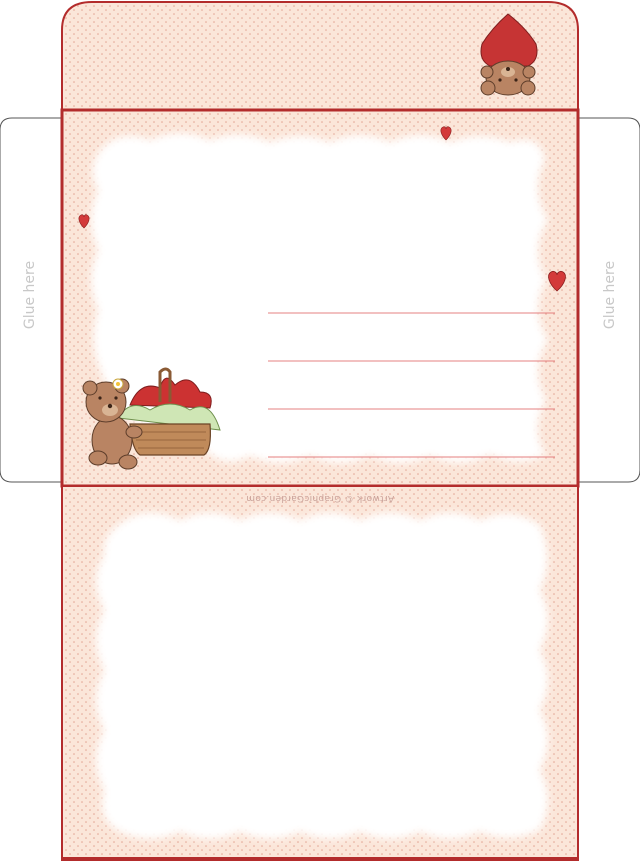 The image size is (640, 863). Describe the element at coordinates (610, 295) in the screenshot. I see `right-glue-label: Glue here` at that location.